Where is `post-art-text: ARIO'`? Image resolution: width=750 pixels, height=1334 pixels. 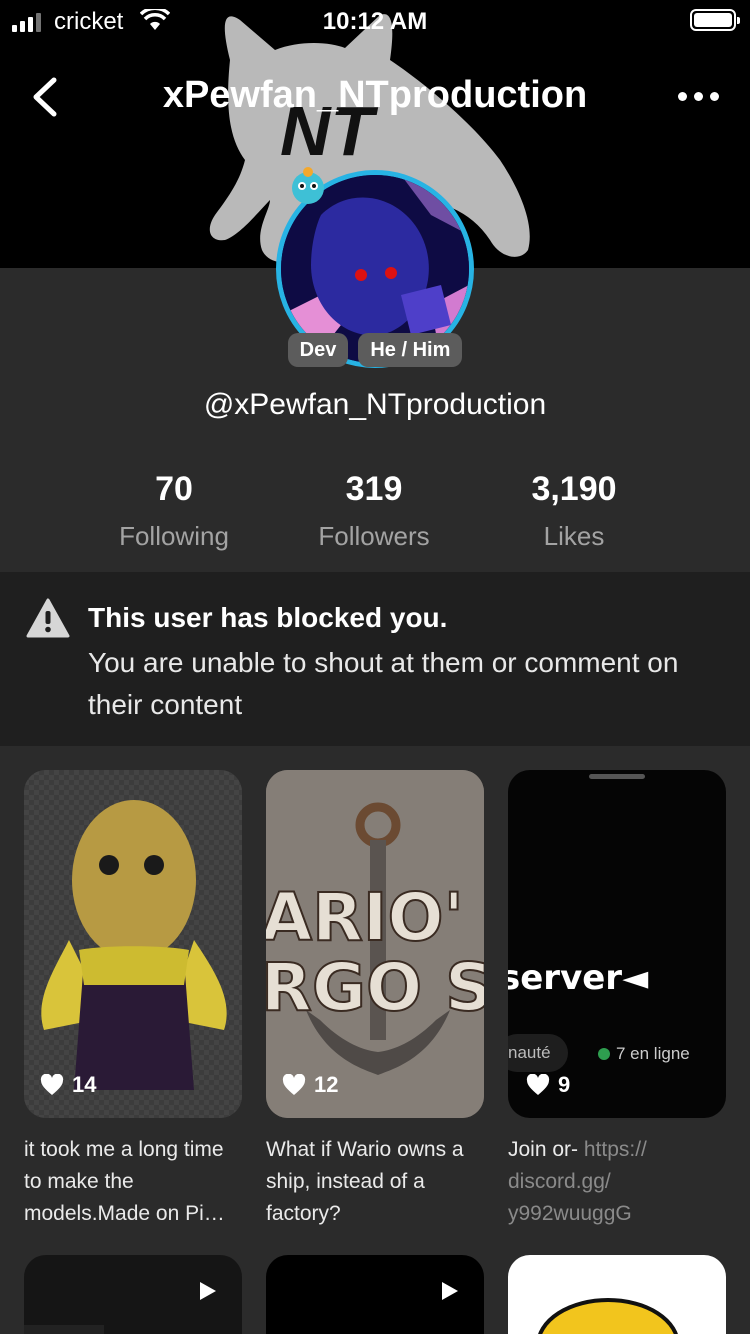
post-art-text: ARIO' is located at coordinates (365, 917).